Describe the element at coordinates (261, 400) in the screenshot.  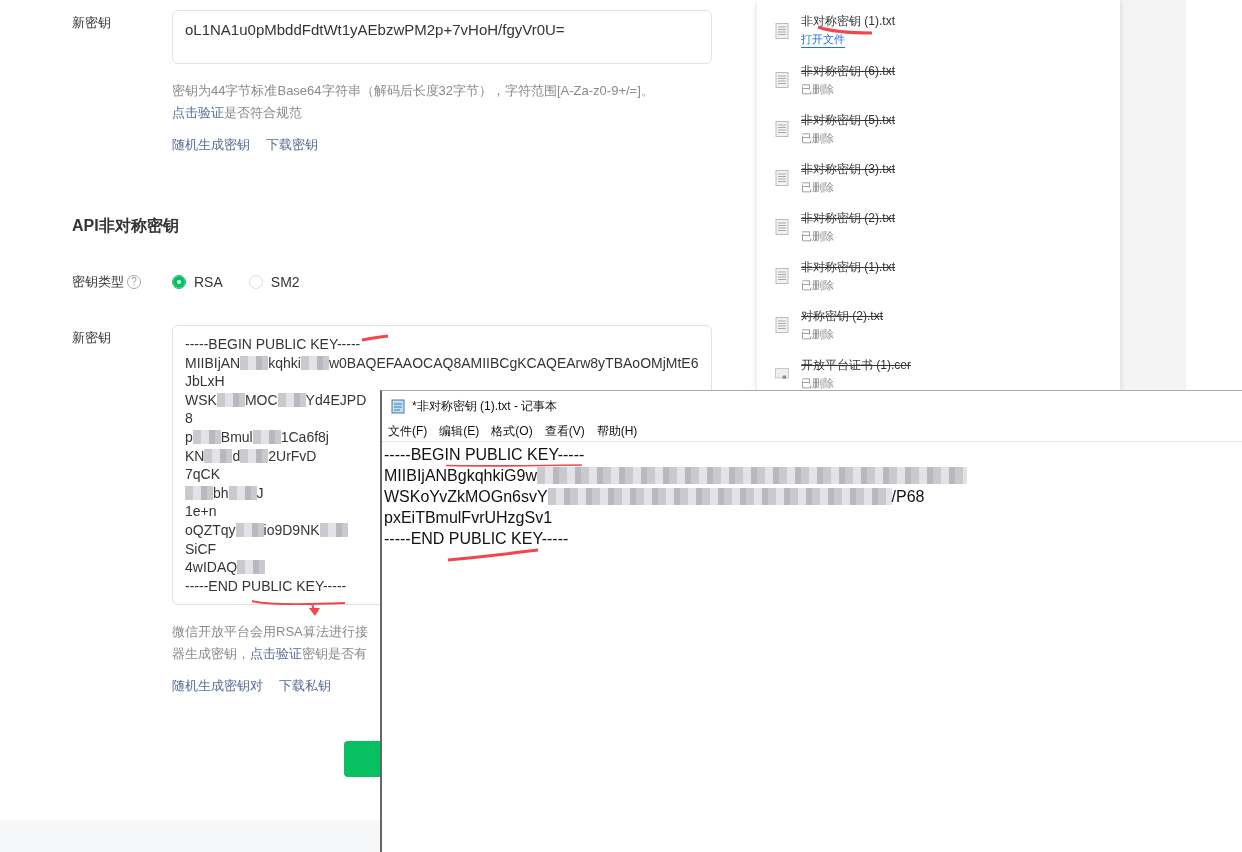
I see `key-text: MOC` at that location.